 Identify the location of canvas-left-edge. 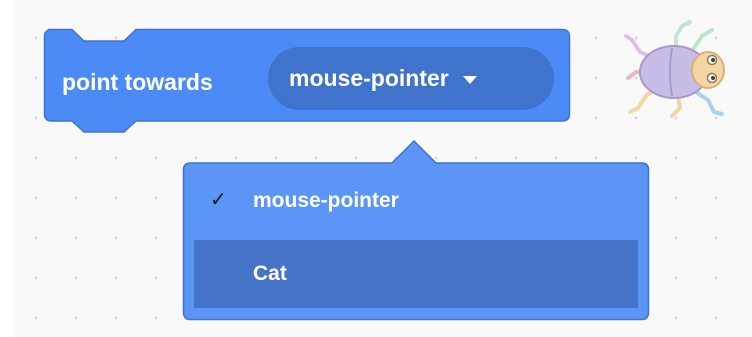
(7, 168).